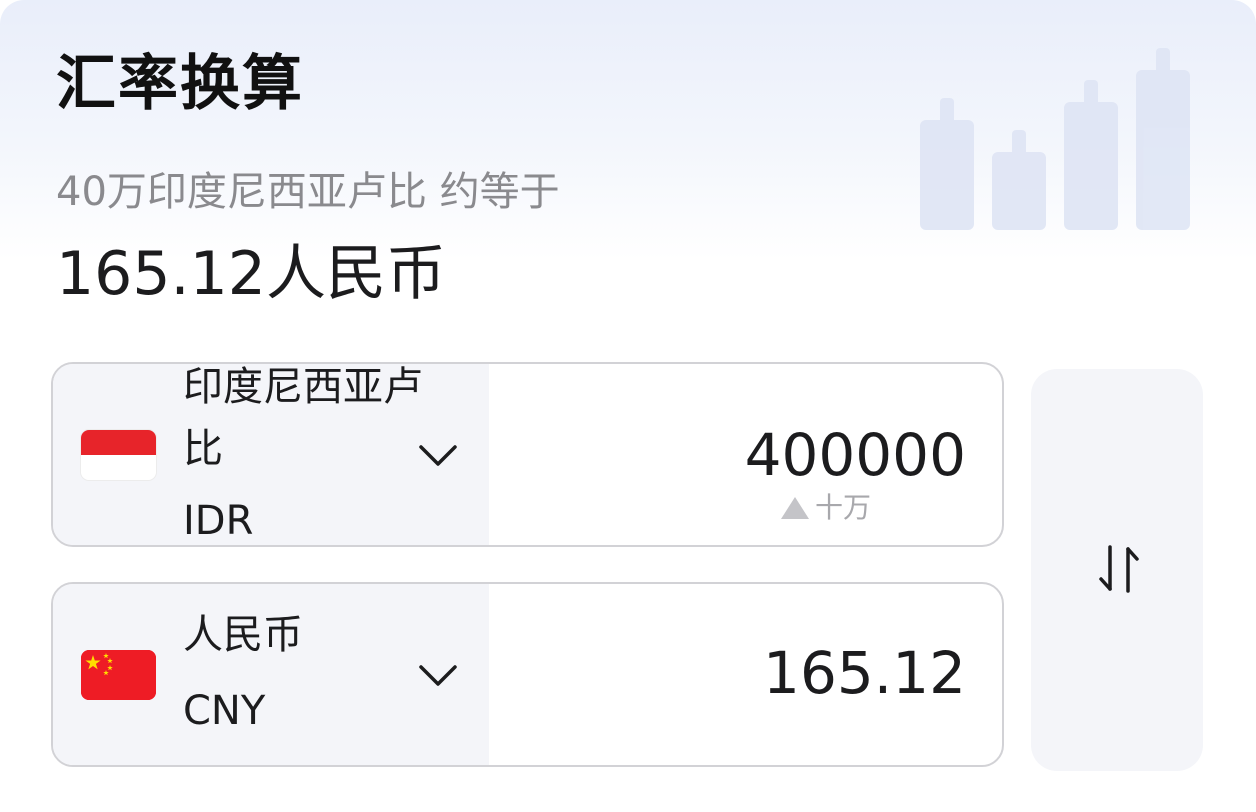 Image resolution: width=1256 pixels, height=812 pixels. I want to click on bar-chart-decoration-icon, so click(1055, 139).